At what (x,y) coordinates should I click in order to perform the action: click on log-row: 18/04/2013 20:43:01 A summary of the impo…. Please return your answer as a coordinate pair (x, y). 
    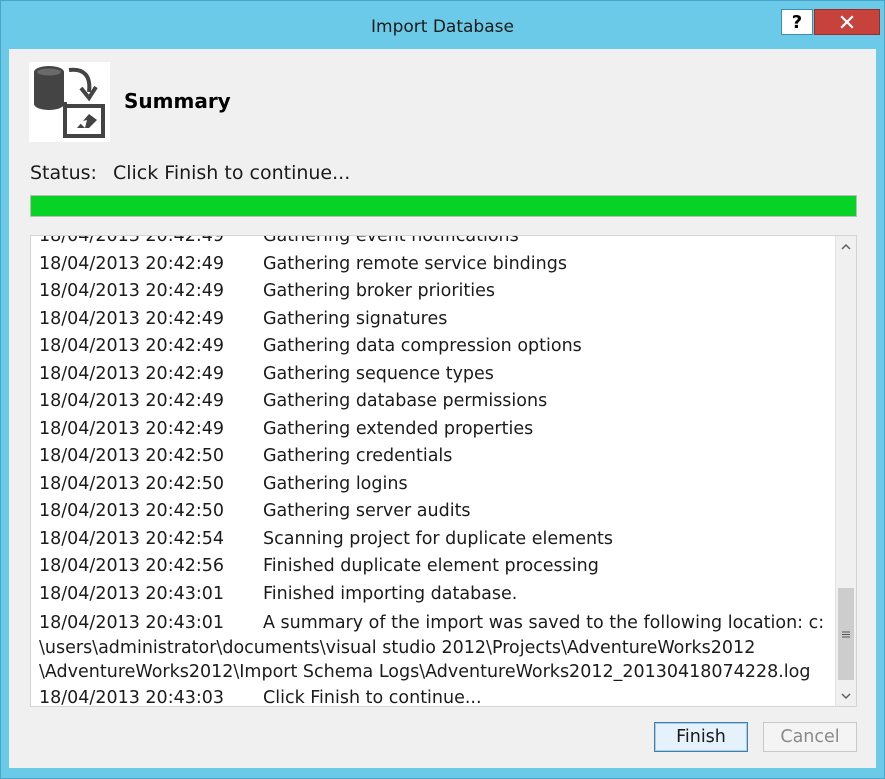
    Looking at the image, I should click on (434, 646).